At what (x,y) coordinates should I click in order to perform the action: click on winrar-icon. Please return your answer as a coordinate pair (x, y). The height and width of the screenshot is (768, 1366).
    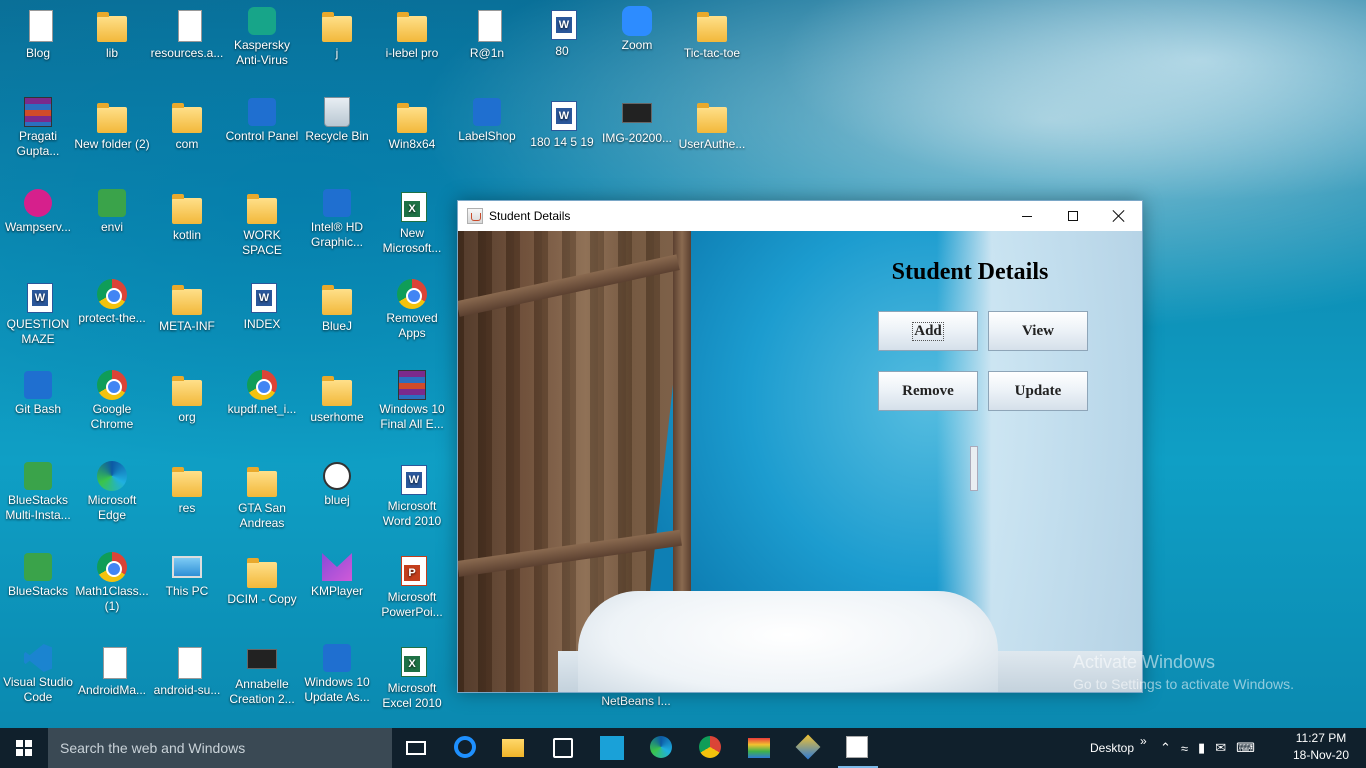
    Looking at the image, I should click on (412, 385).